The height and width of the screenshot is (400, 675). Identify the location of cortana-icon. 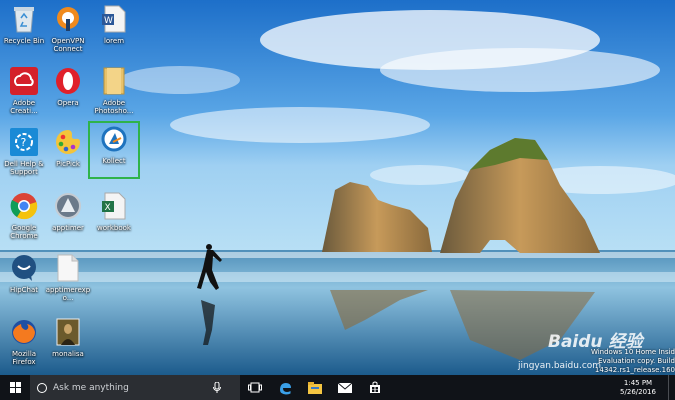
(42, 387).